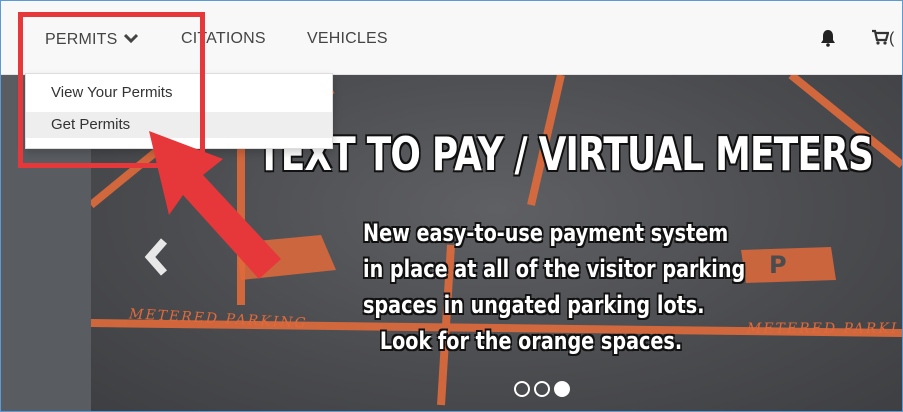 This screenshot has height=412, width=903. What do you see at coordinates (562, 389) in the screenshot?
I see `carousel-dot-active` at bounding box center [562, 389].